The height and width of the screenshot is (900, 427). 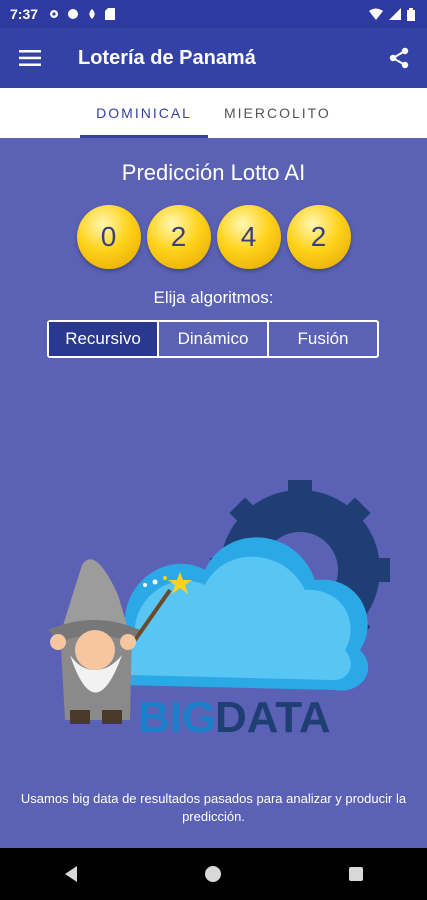 I want to click on home-button, so click(x=213, y=874).